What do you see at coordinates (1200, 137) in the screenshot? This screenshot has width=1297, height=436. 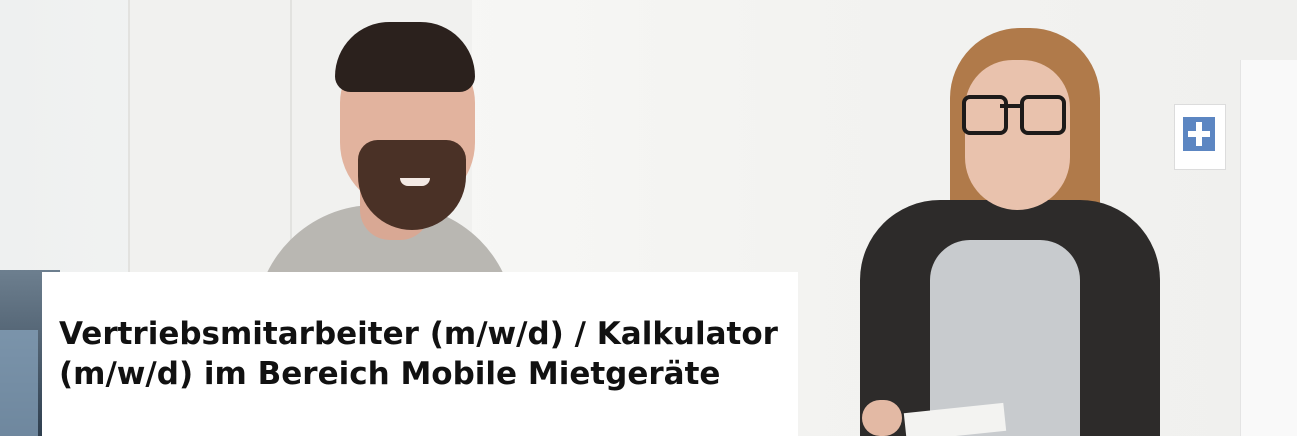 I see `medical-cross-sign-icon` at bounding box center [1200, 137].